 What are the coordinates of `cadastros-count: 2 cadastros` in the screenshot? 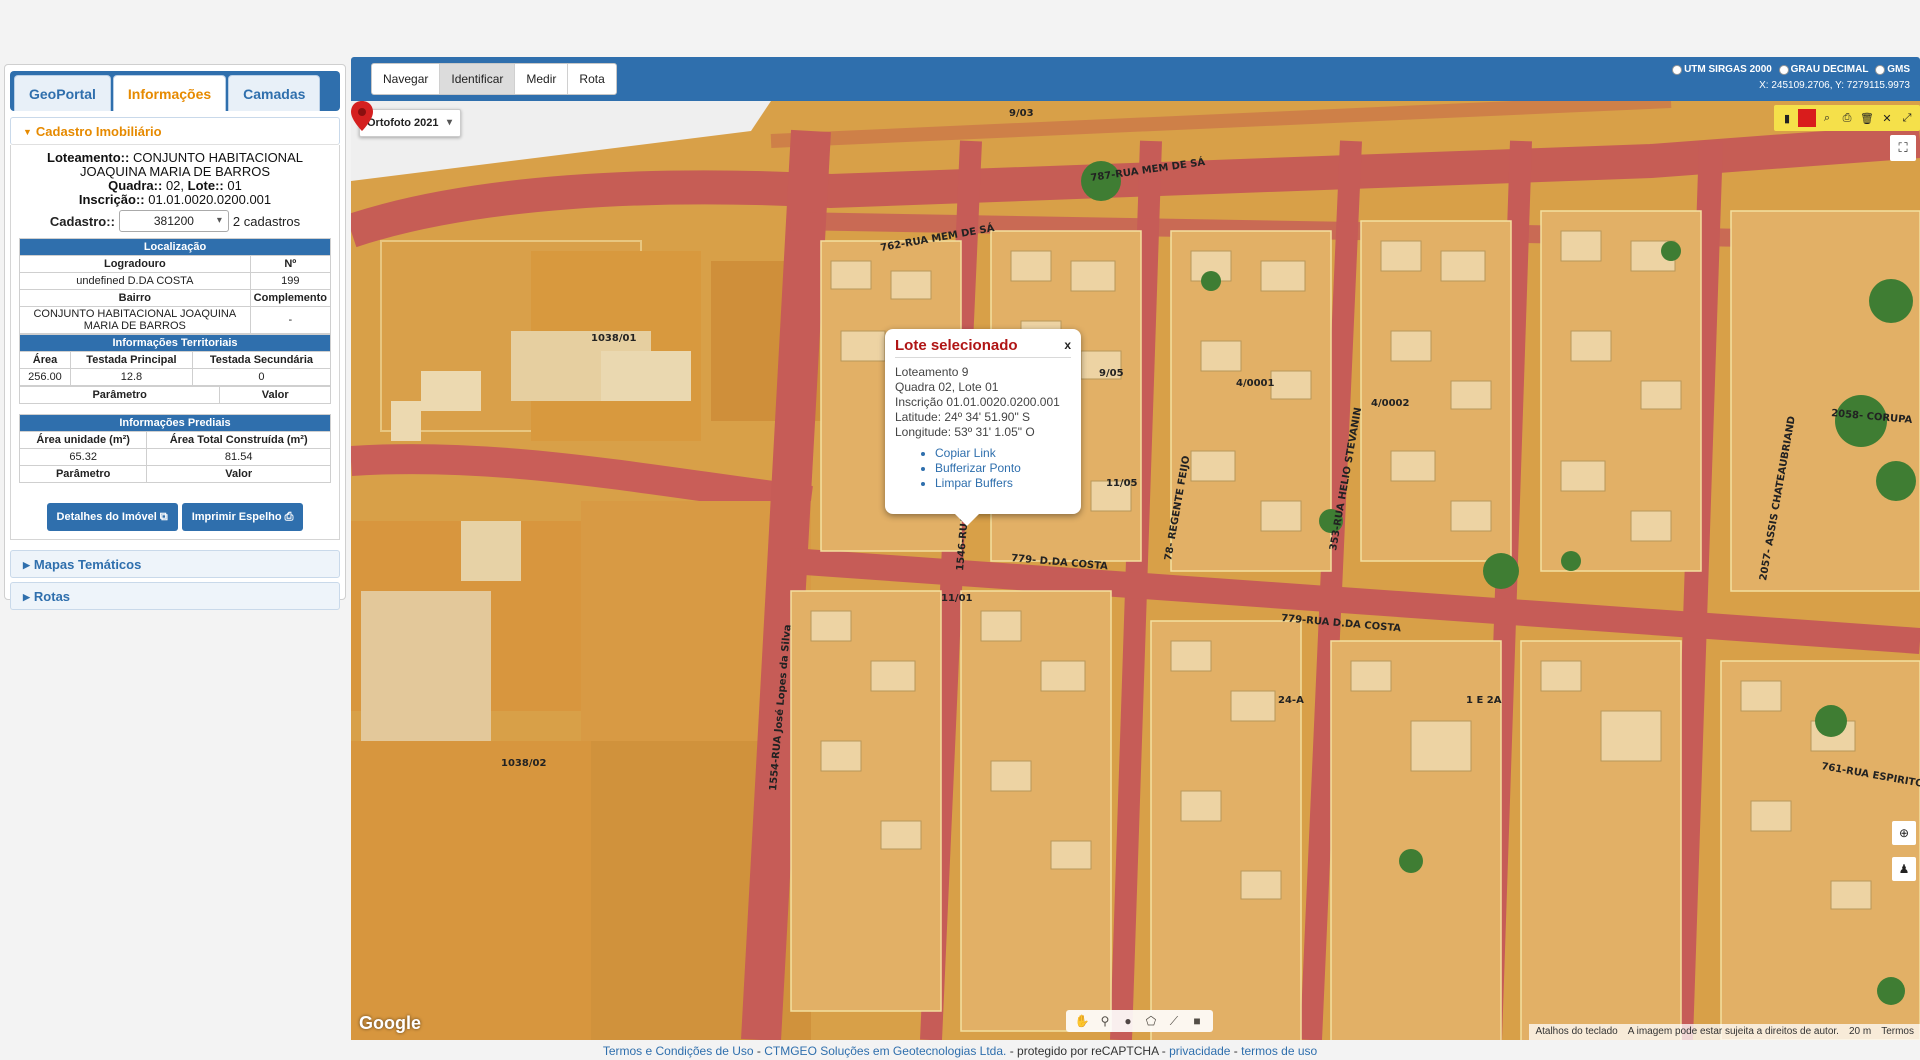 It's located at (266, 221).